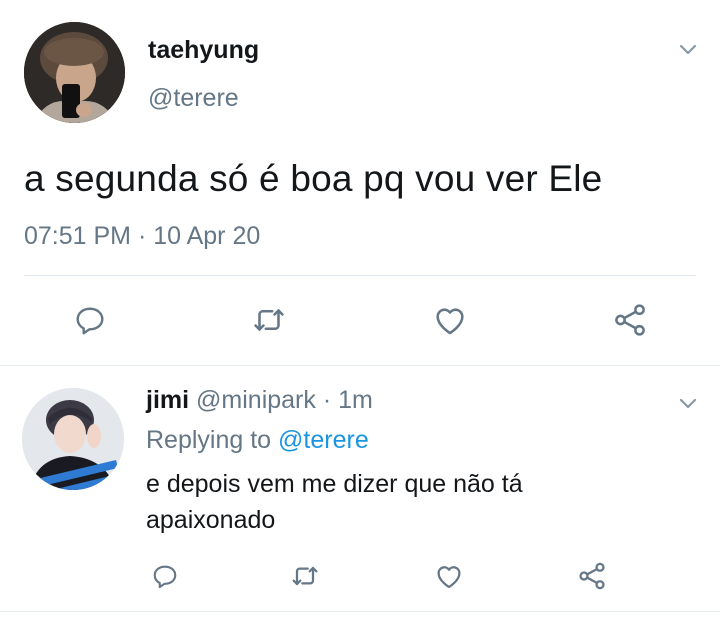 This screenshot has height=625, width=720. What do you see at coordinates (193, 98) in the screenshot?
I see `author-handle: @terere` at bounding box center [193, 98].